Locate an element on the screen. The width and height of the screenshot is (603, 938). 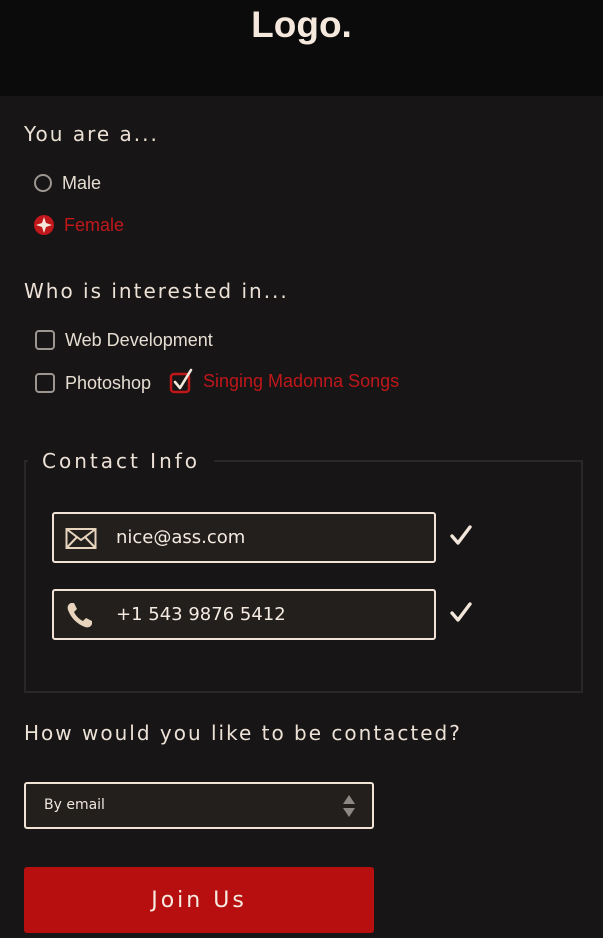
radio-unselected-icon is located at coordinates (43, 183).